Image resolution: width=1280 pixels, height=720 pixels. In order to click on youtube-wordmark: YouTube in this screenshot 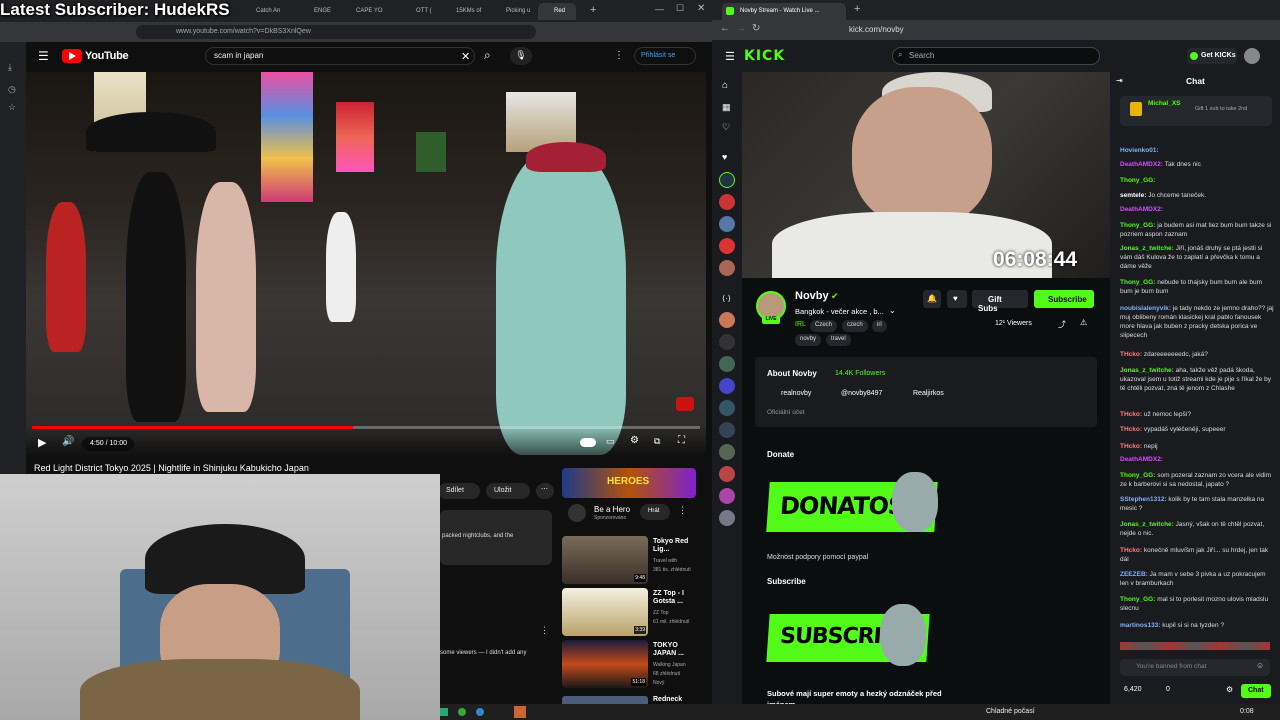, I will do `click(107, 56)`.